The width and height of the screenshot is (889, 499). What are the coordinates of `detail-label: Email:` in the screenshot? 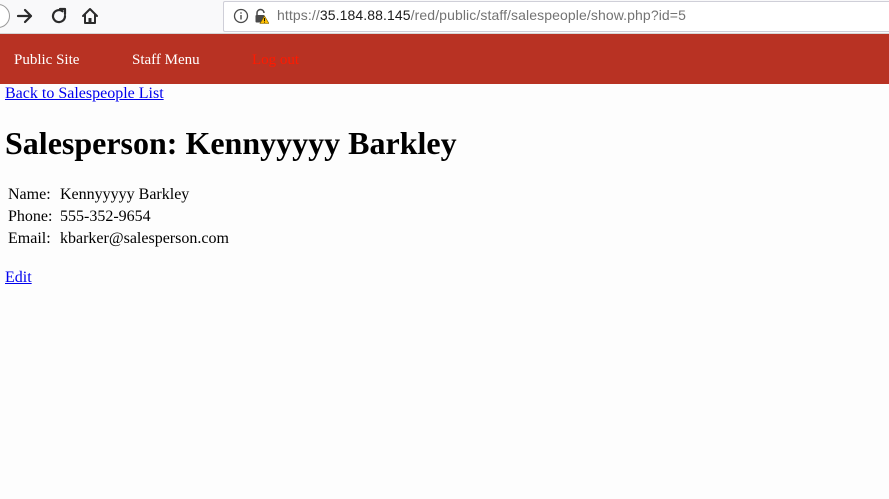 It's located at (29, 238).